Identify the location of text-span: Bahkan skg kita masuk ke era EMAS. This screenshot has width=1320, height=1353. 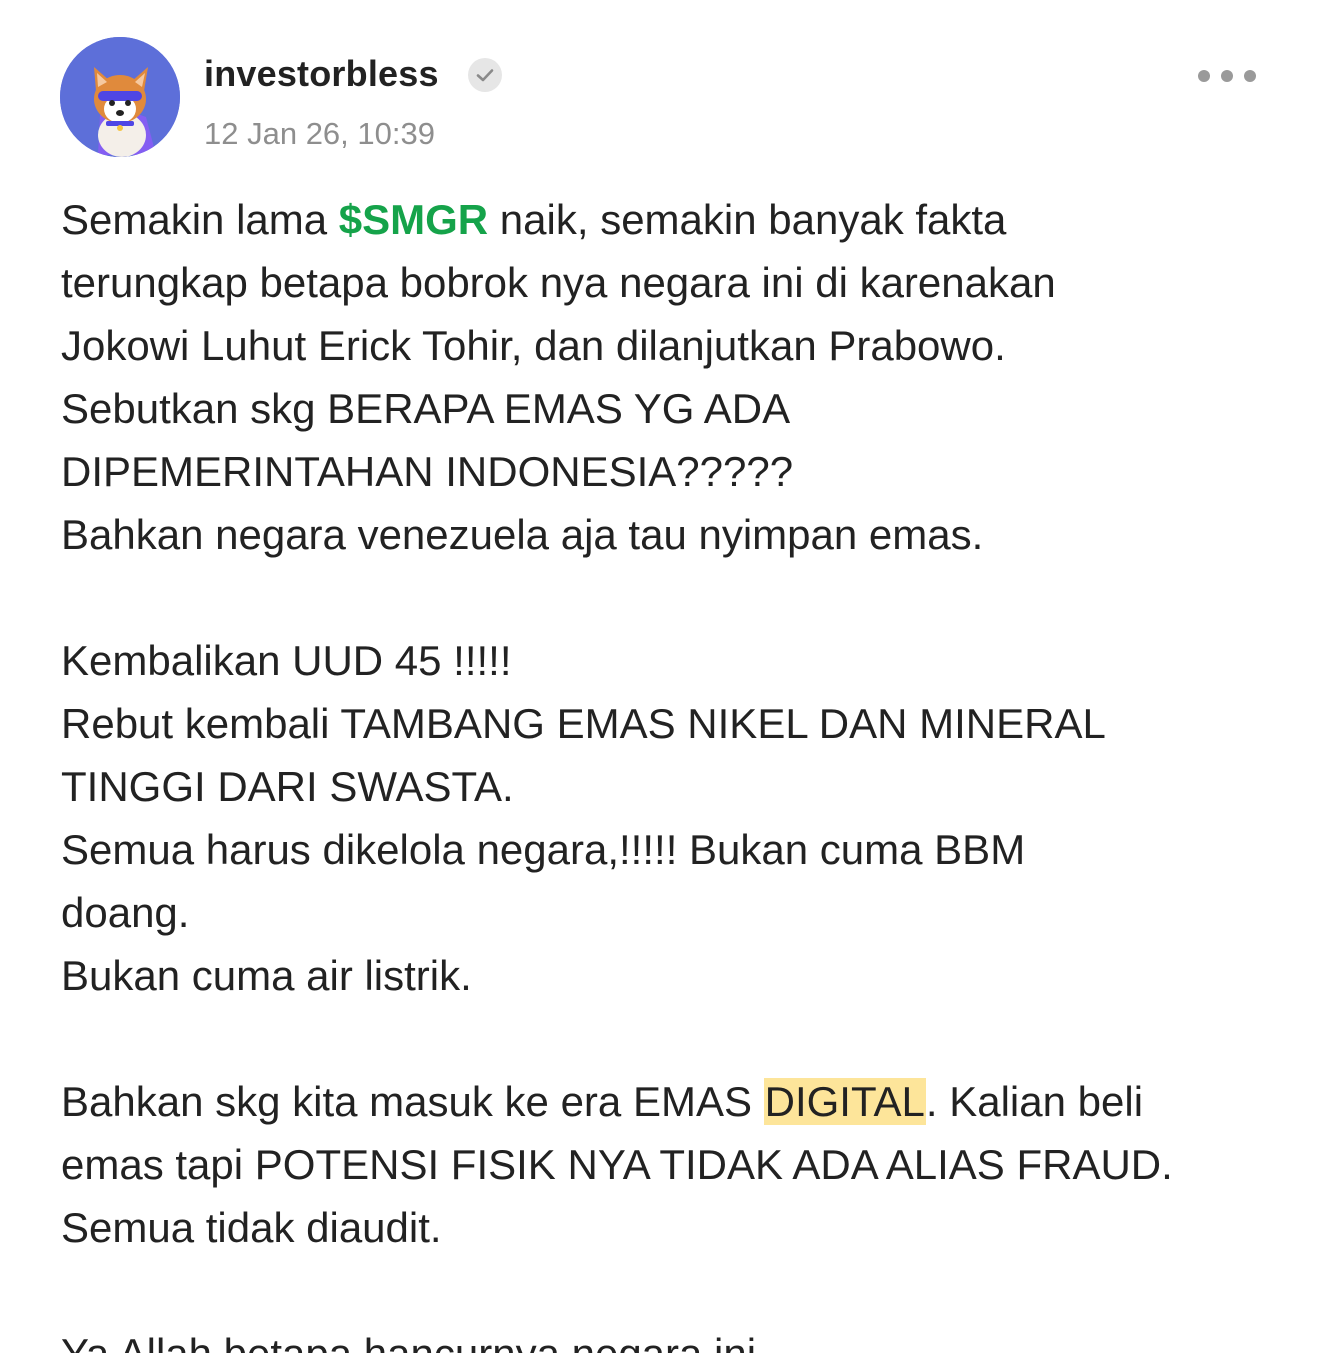
(412, 1101).